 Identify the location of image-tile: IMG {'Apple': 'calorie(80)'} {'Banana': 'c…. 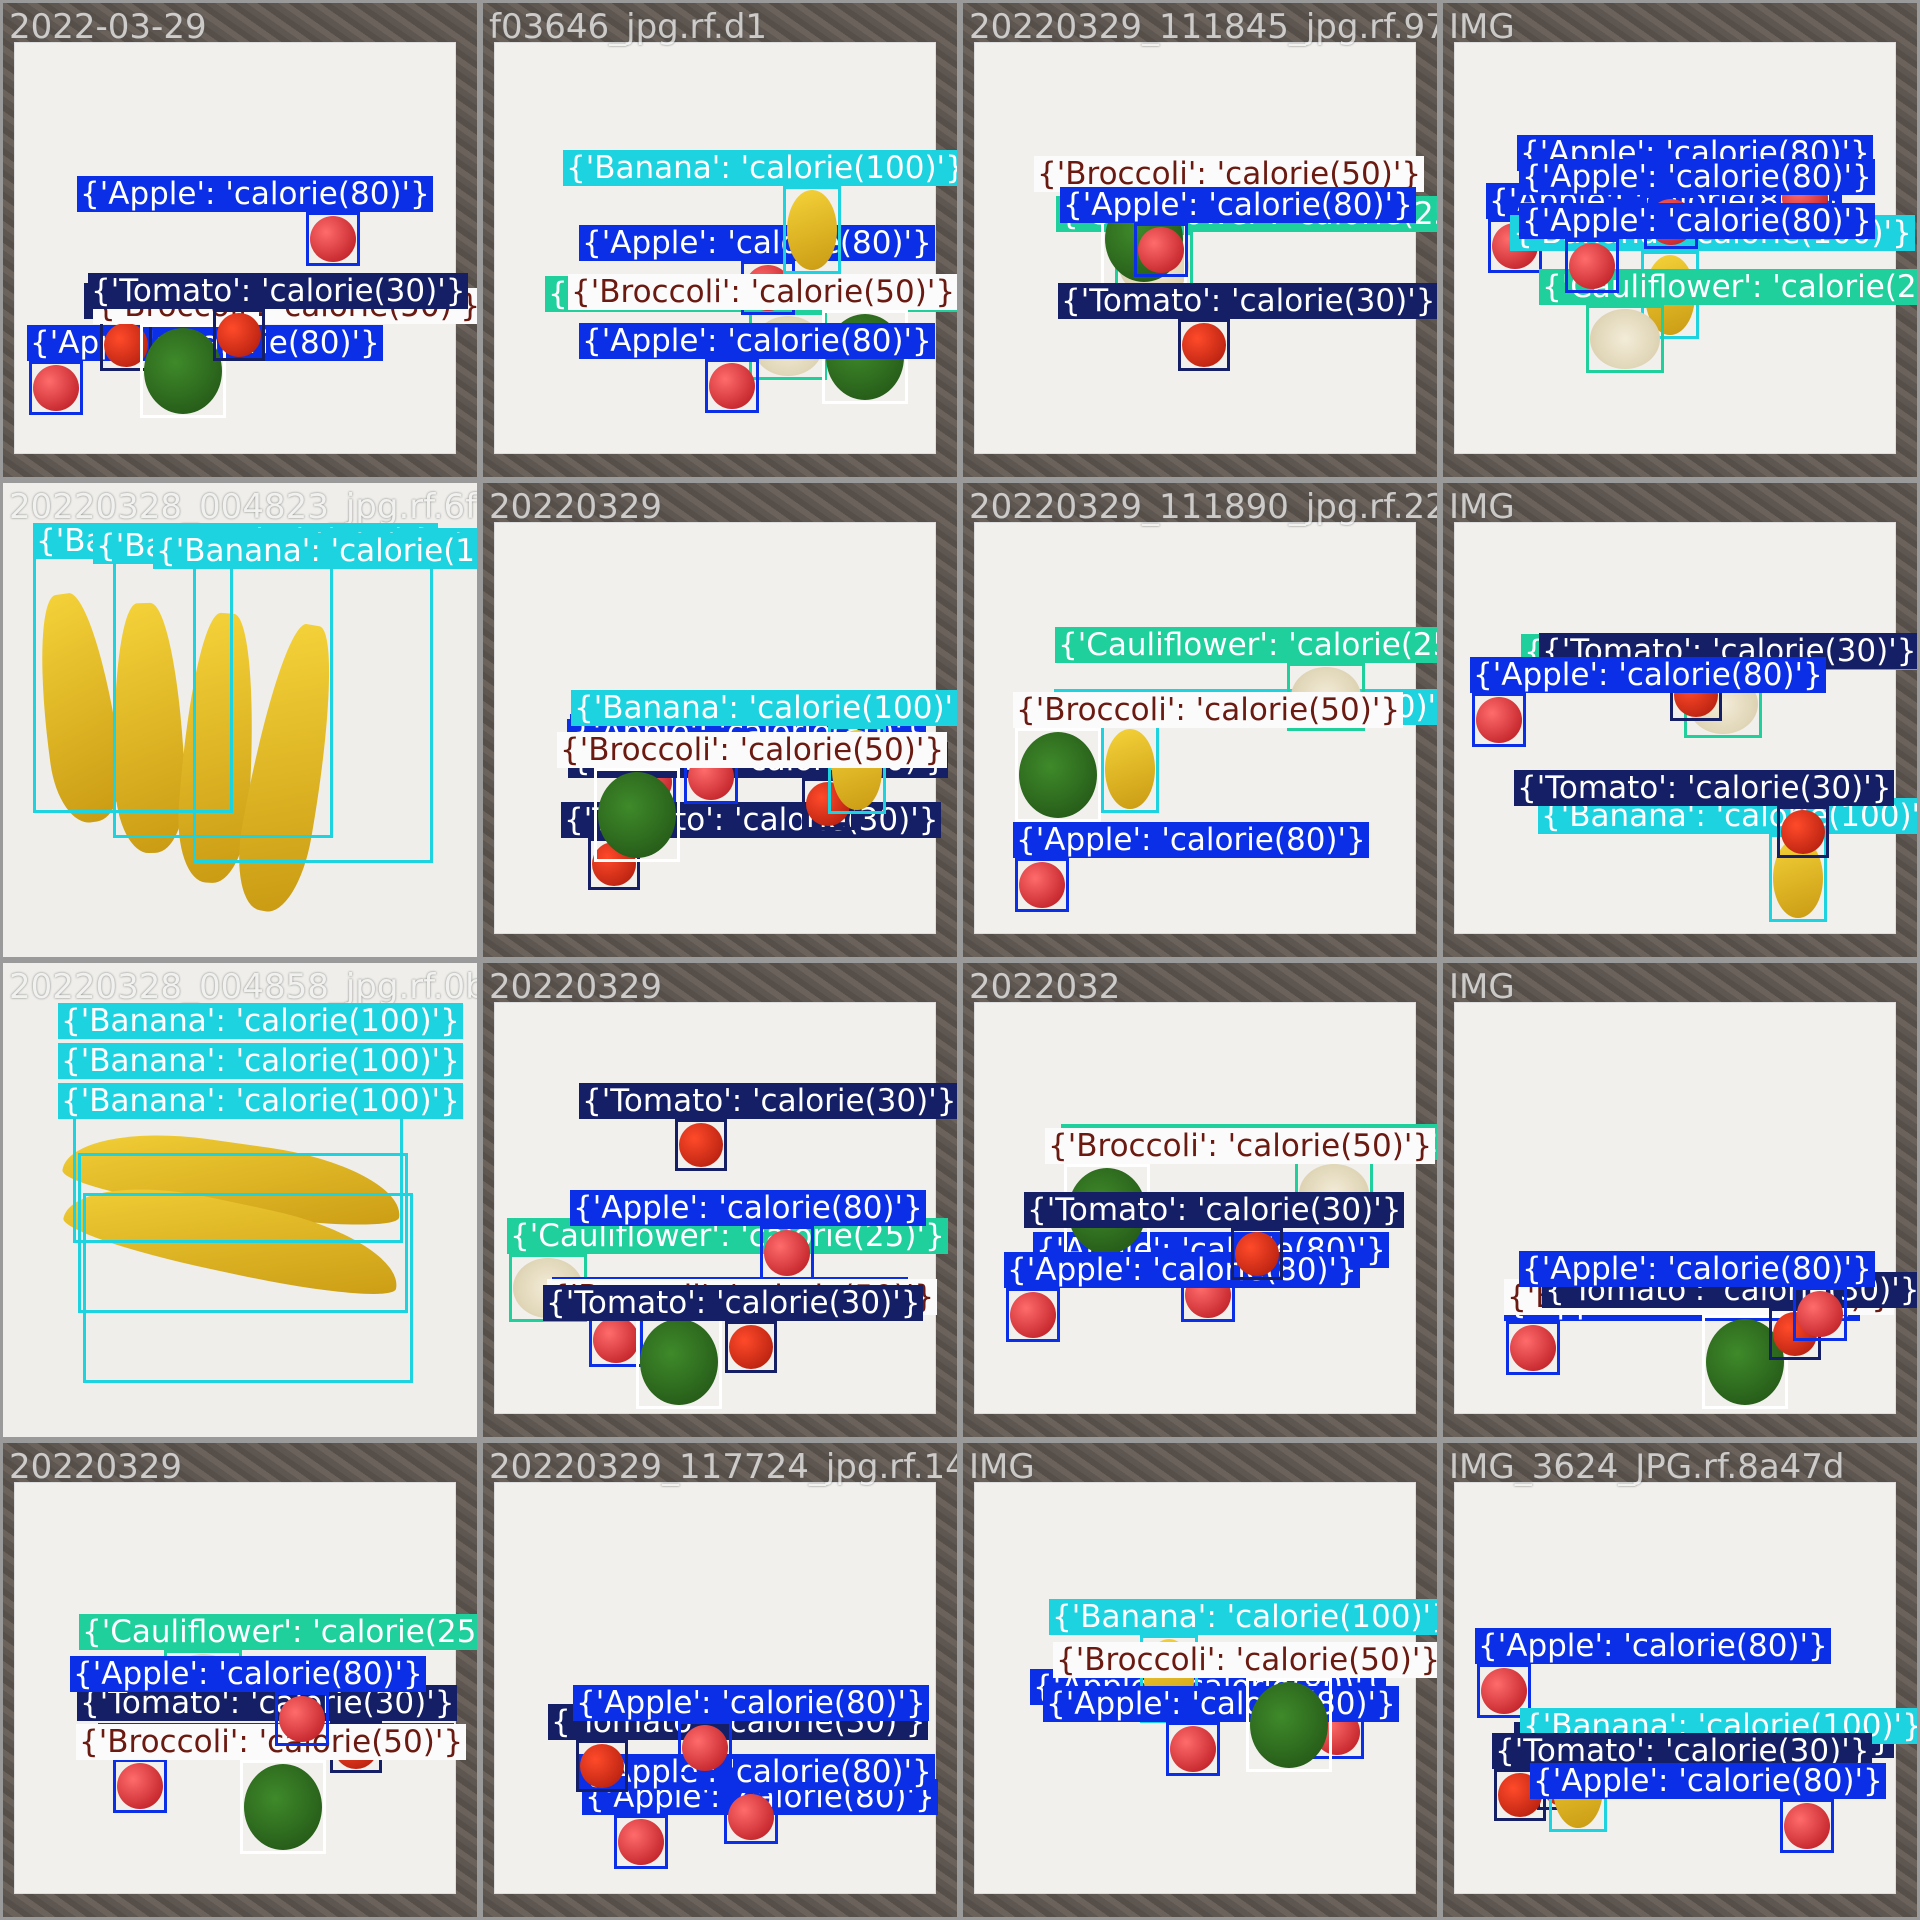
(1200, 1680).